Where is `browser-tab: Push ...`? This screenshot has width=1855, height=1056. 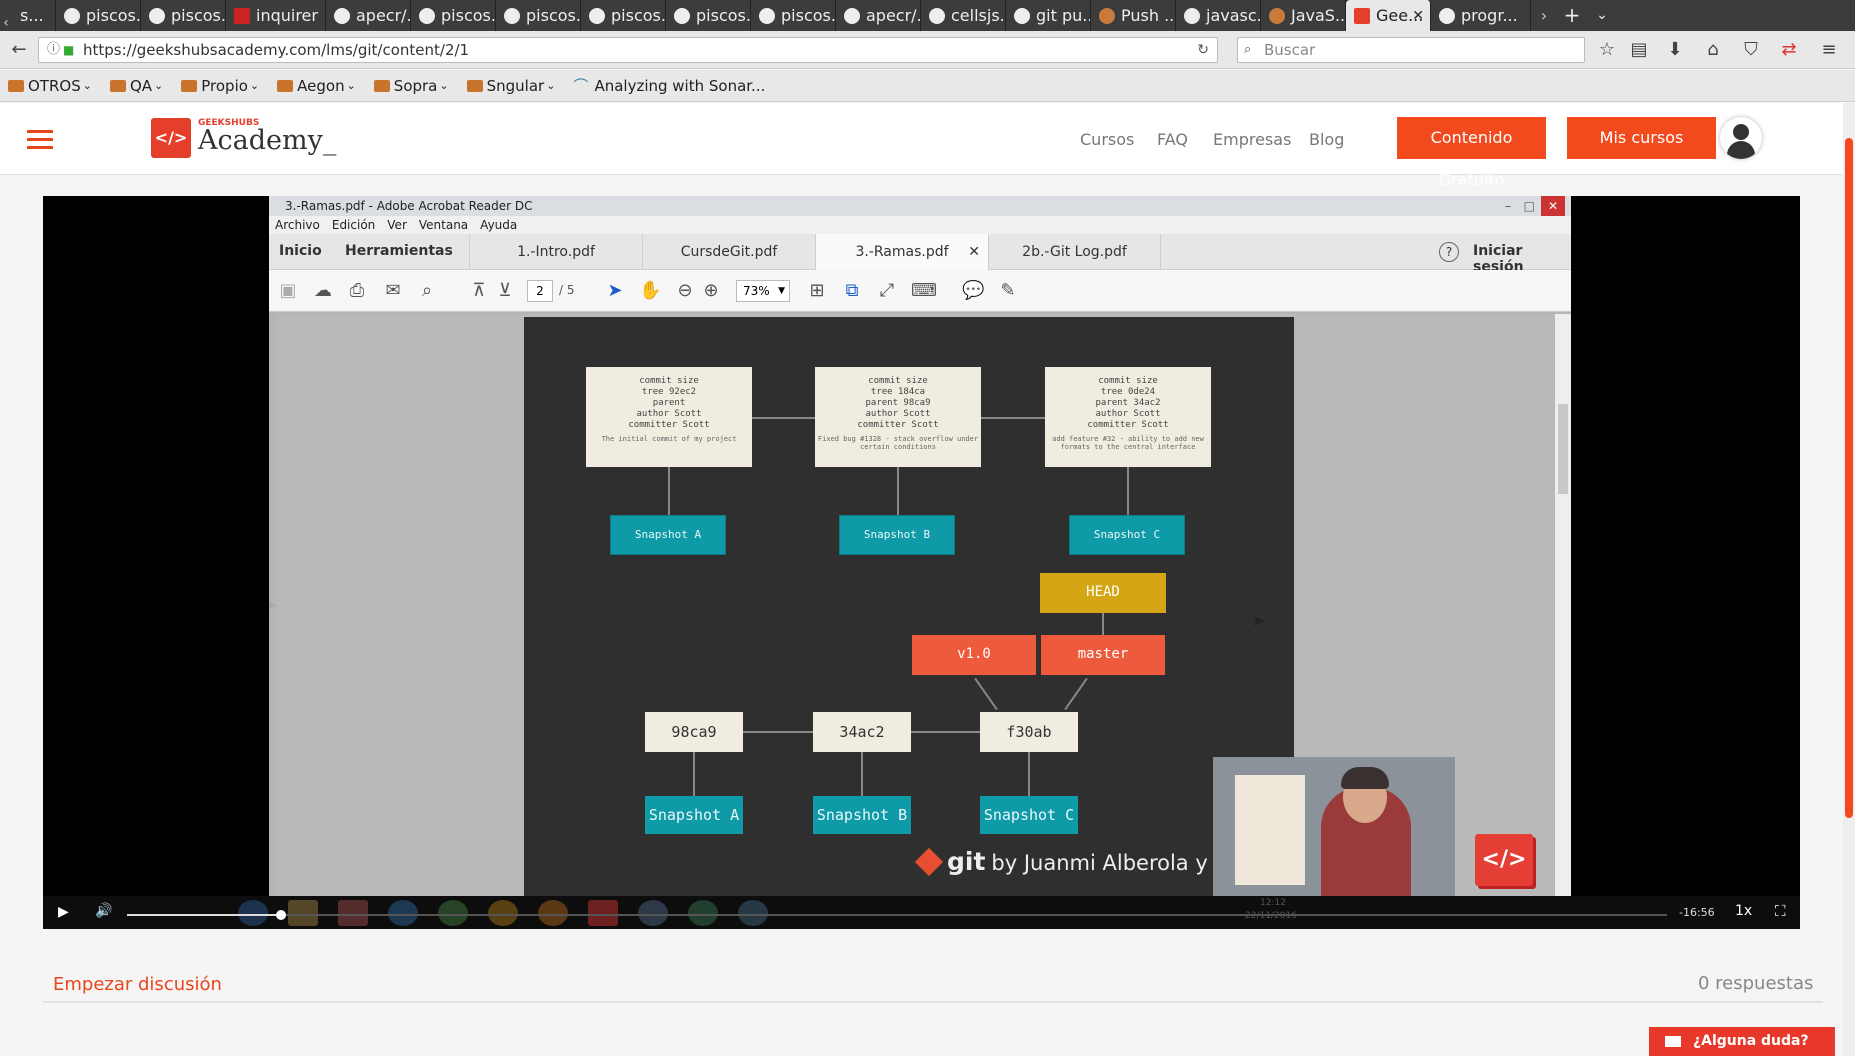 browser-tab: Push ... is located at coordinates (1133, 15).